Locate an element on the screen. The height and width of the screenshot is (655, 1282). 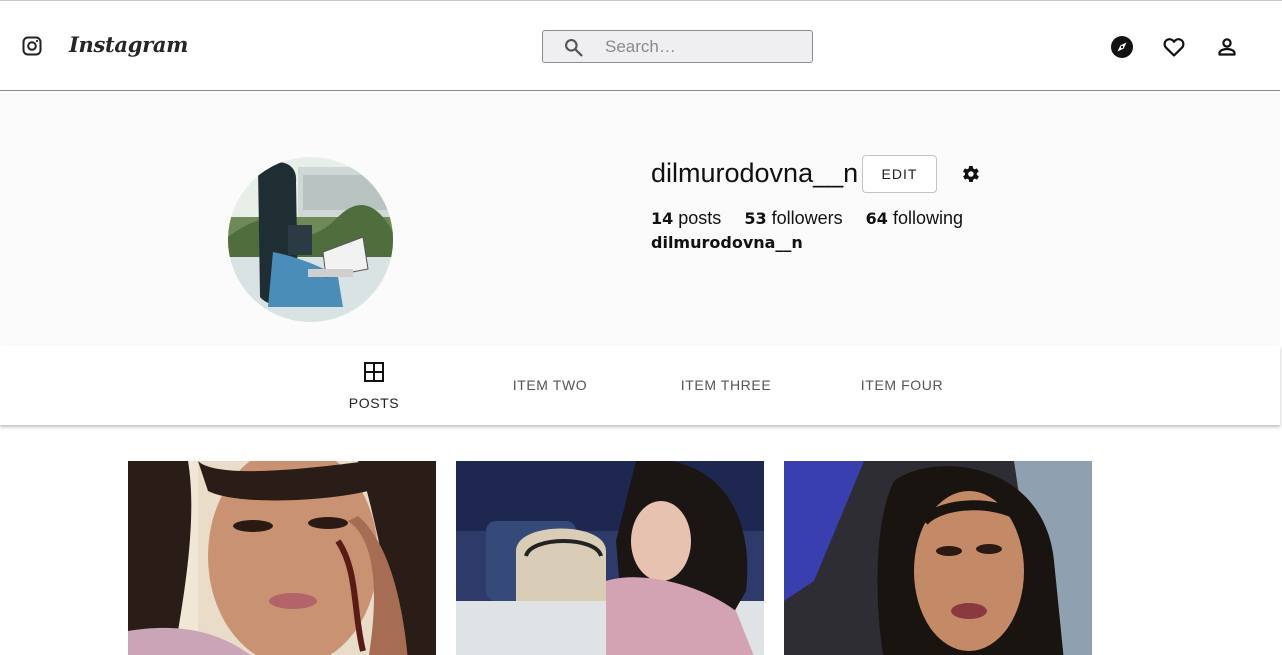
profile-avatar is located at coordinates (310, 239).